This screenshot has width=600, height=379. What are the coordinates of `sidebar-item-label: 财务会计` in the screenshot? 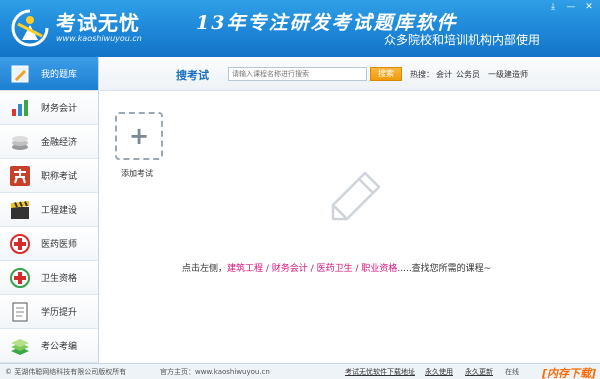 It's located at (59, 109).